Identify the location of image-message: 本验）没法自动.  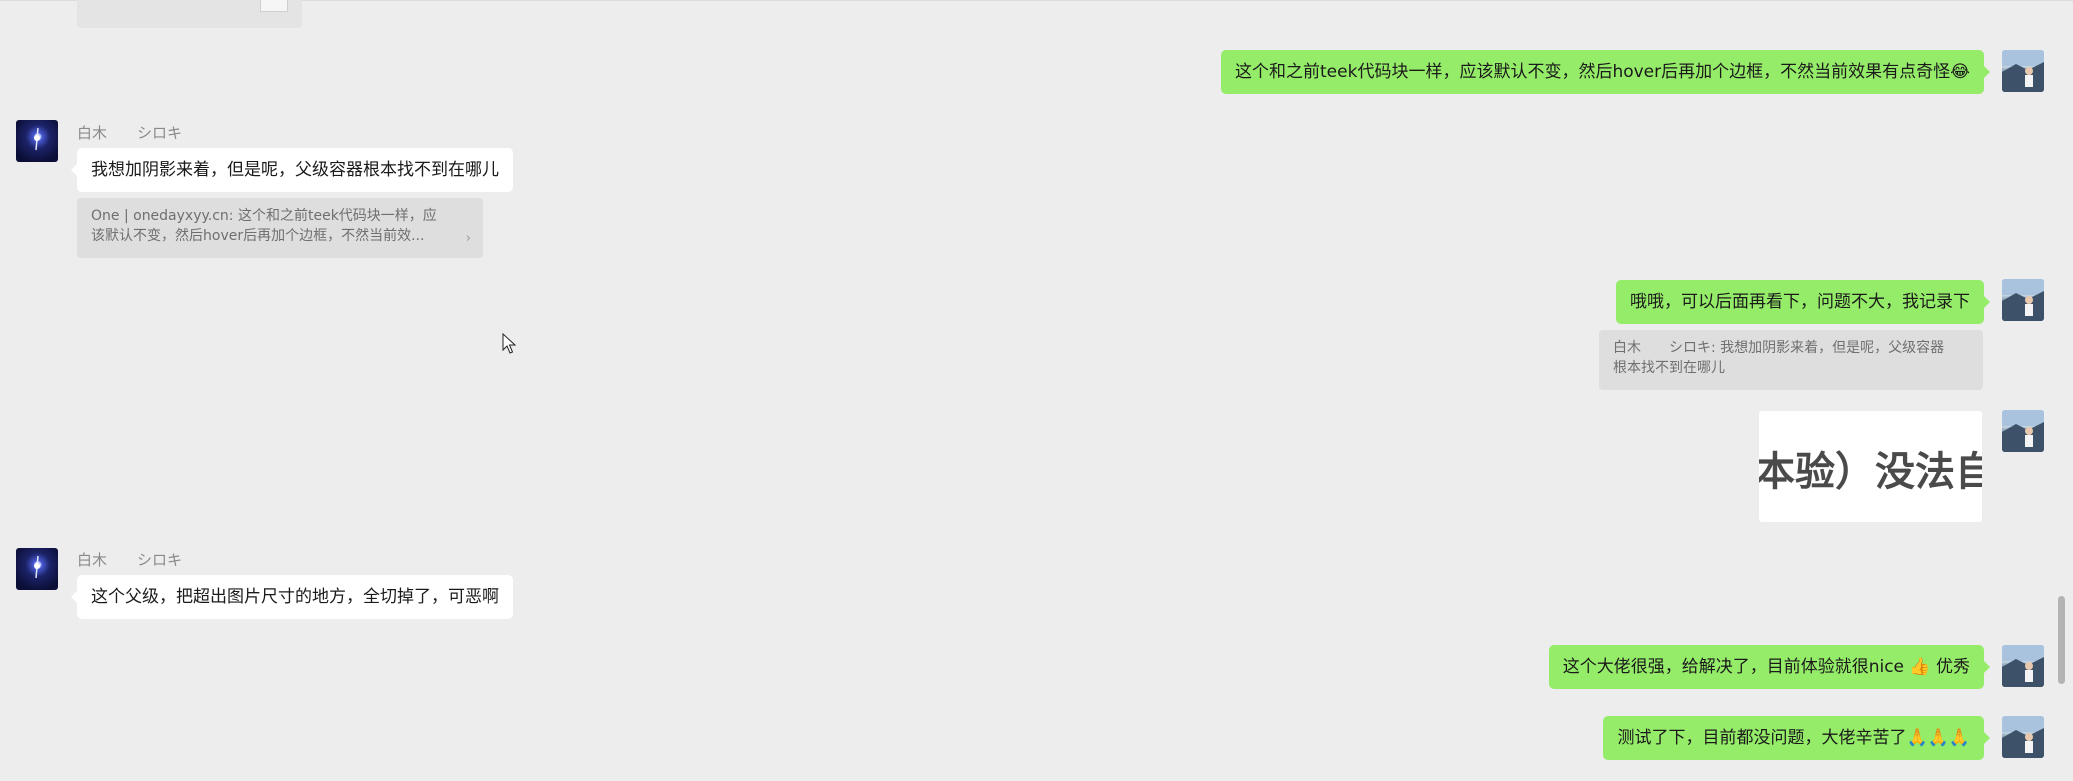
(1870, 466).